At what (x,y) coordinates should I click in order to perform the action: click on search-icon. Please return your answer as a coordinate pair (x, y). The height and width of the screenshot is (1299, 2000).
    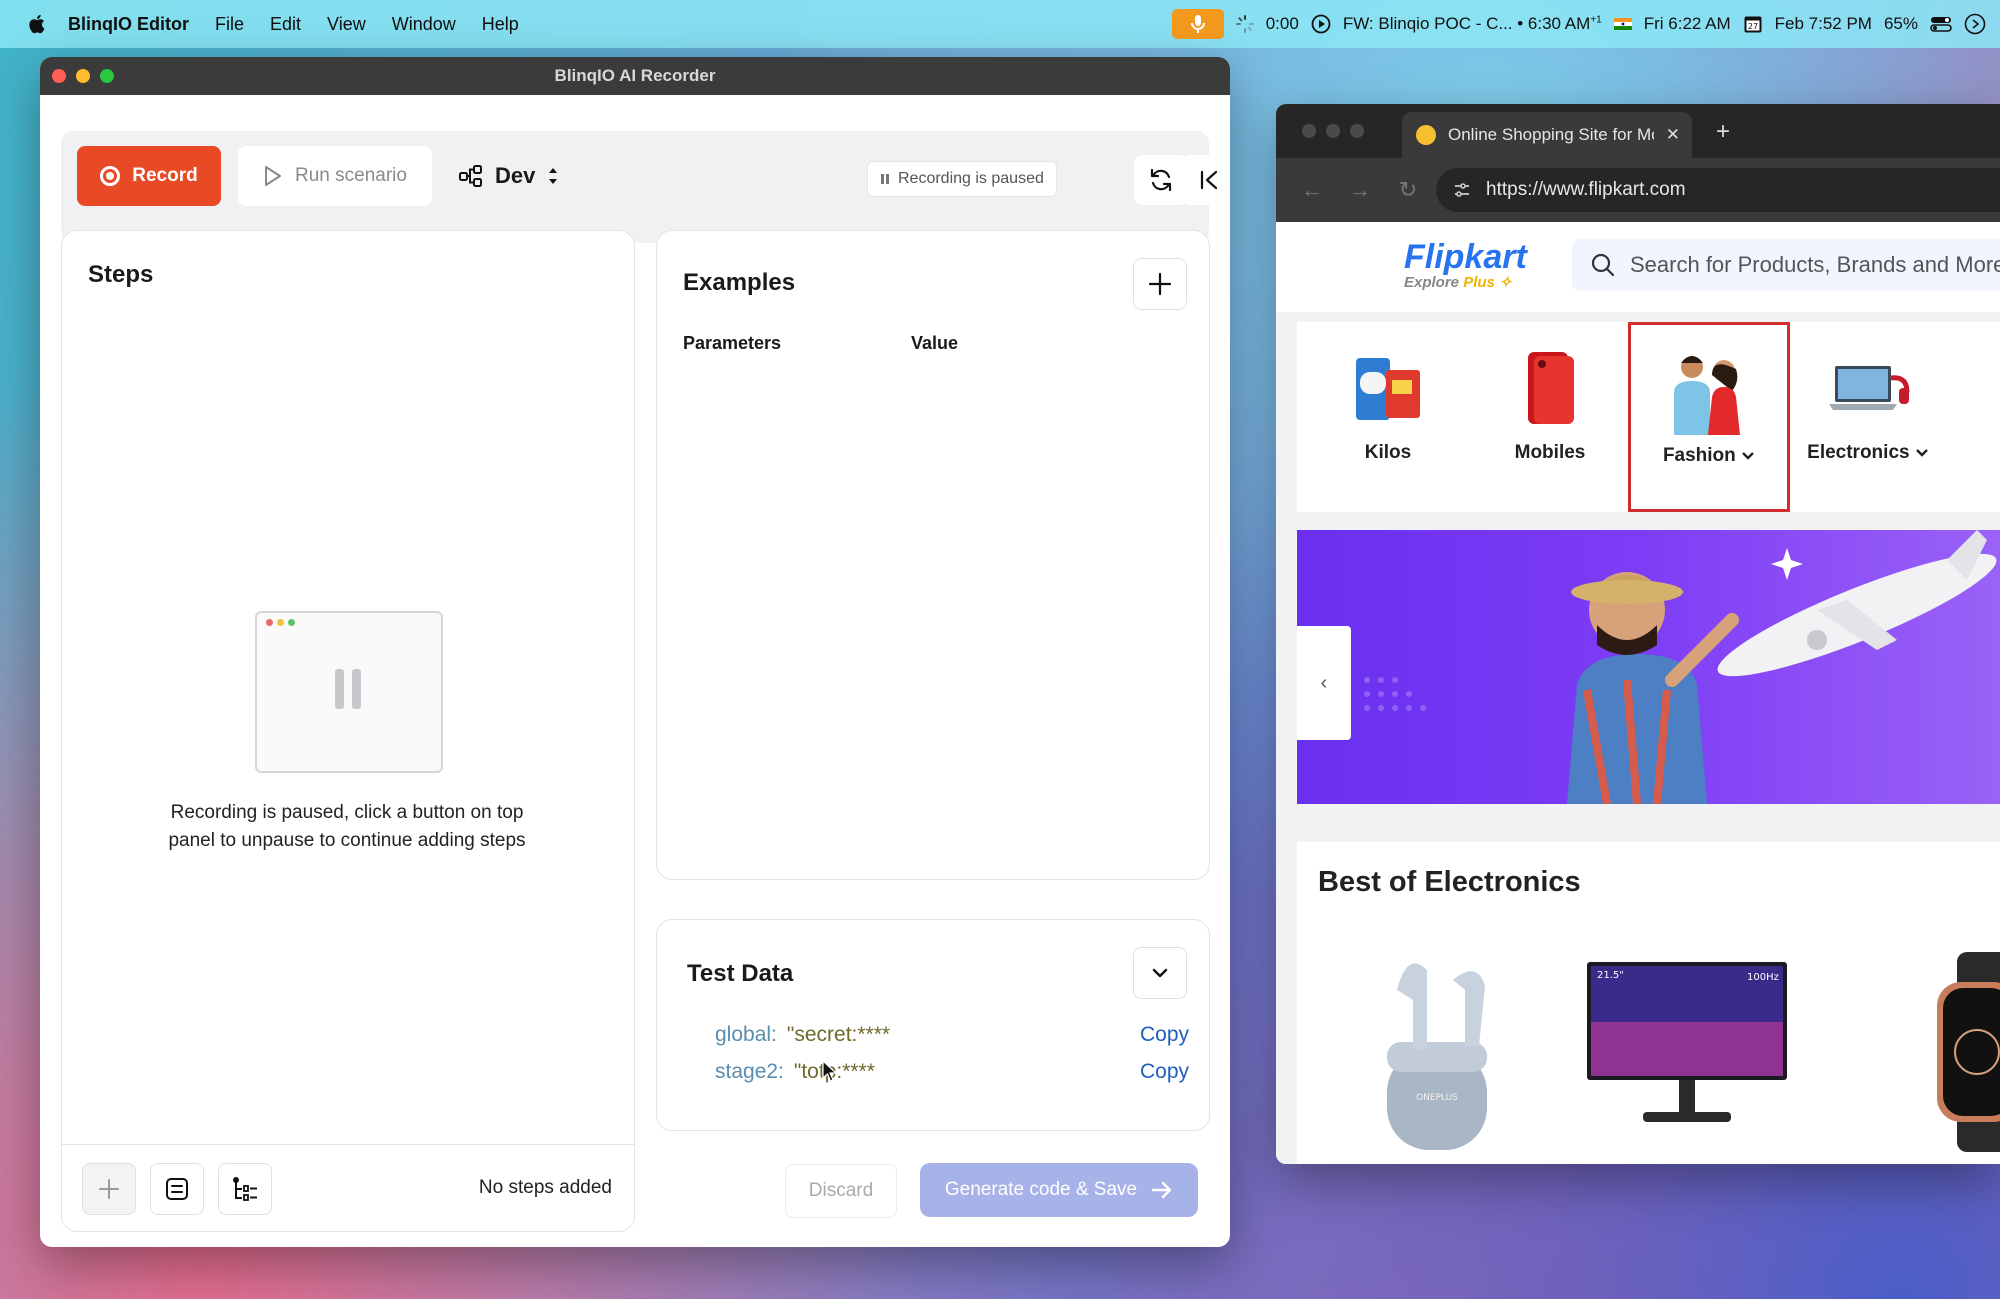
    Looking at the image, I should click on (1603, 265).